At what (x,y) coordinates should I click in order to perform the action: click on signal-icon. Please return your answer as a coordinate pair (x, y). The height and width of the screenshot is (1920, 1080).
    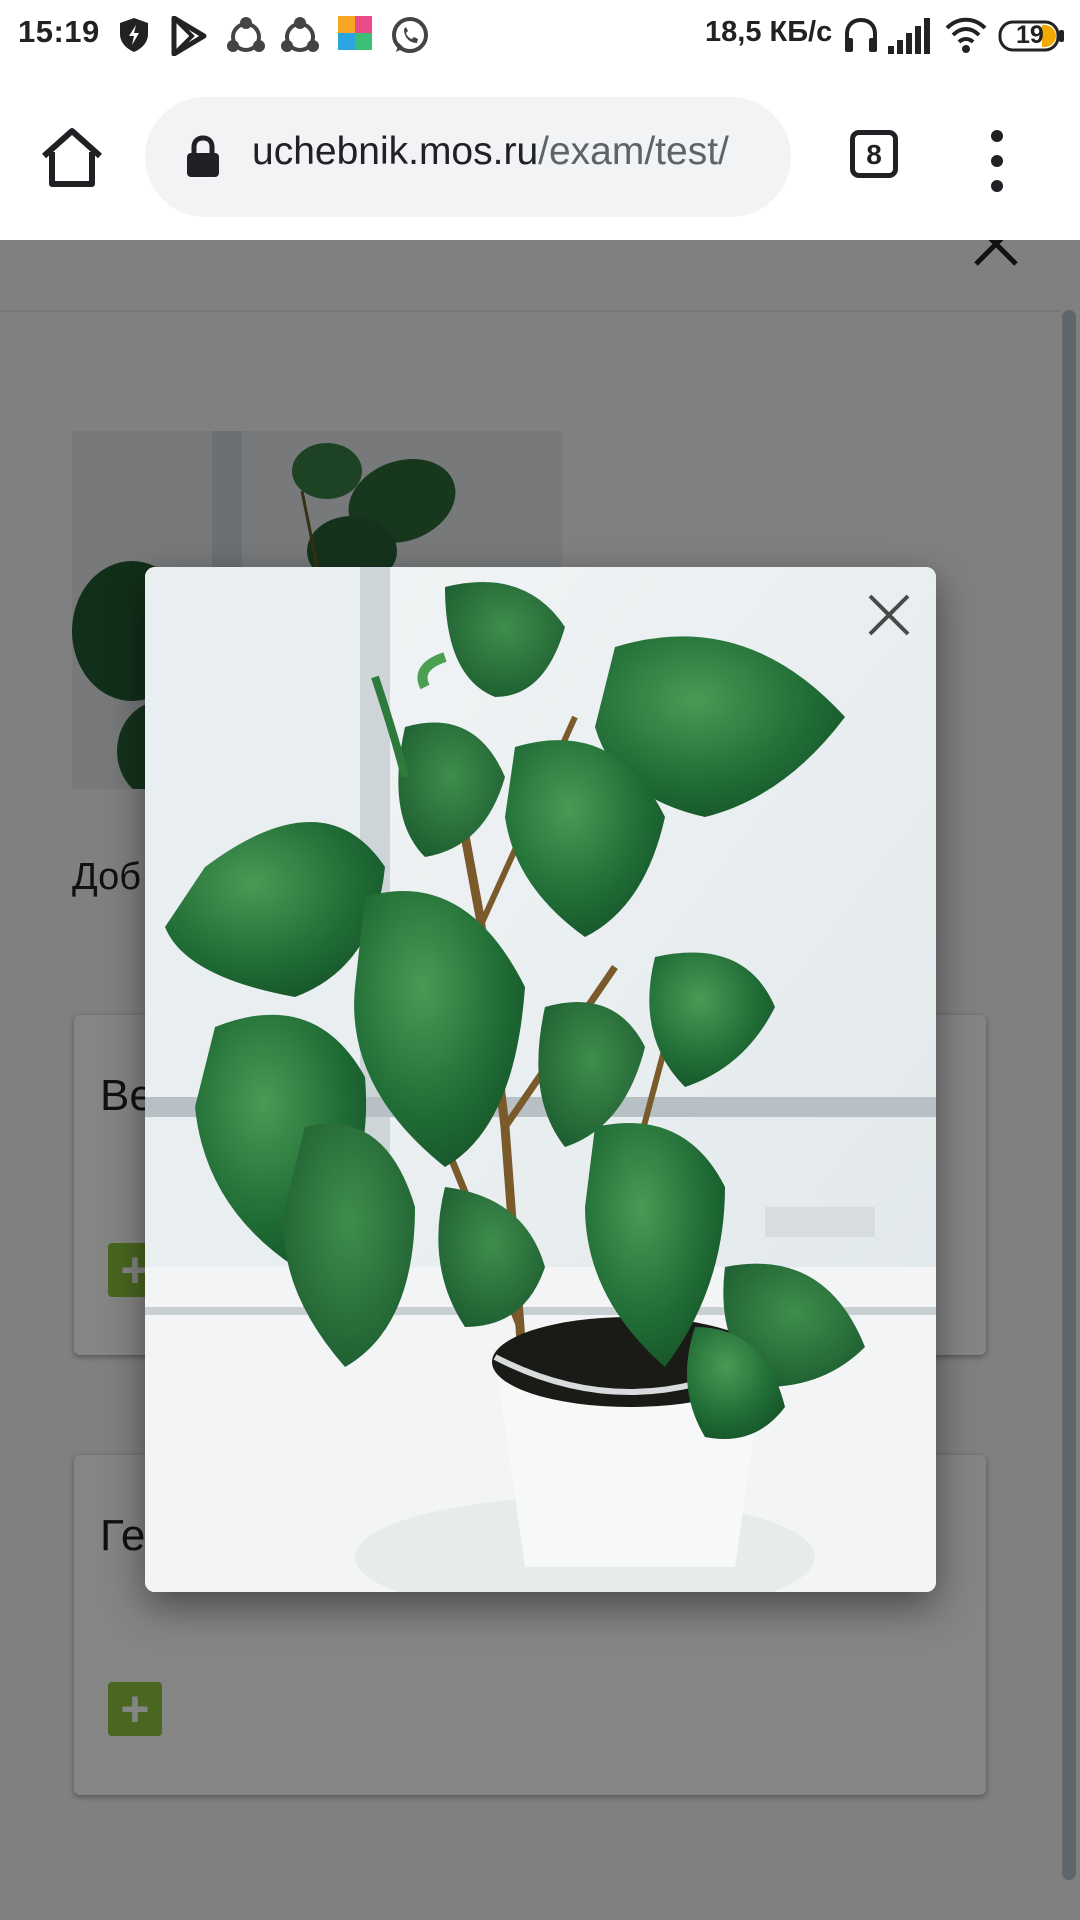
    Looking at the image, I should click on (909, 37).